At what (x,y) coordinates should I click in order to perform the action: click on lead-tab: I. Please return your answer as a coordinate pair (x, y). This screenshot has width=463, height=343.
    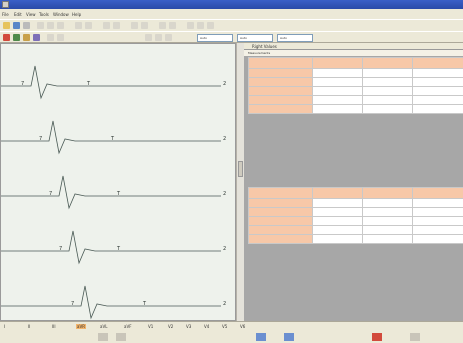
    Looking at the image, I should click on (4, 326).